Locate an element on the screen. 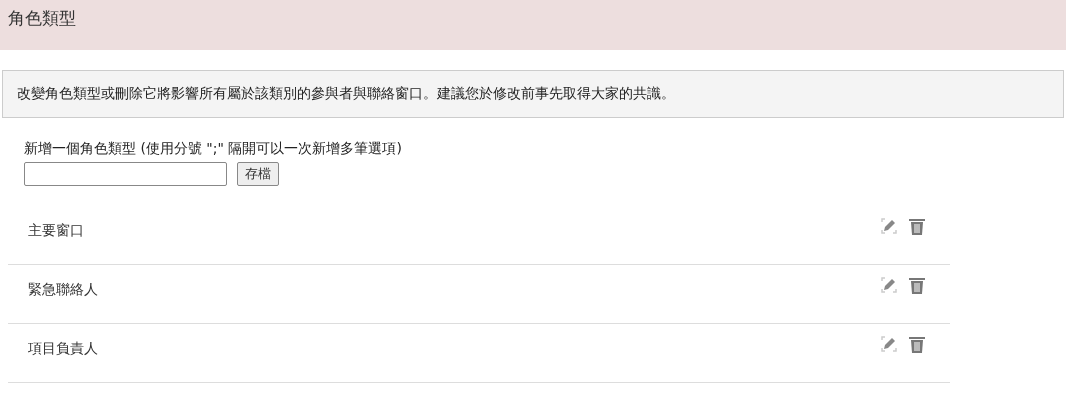 The image size is (1066, 401). role-name: 緊急聯絡人 is located at coordinates (62, 289).